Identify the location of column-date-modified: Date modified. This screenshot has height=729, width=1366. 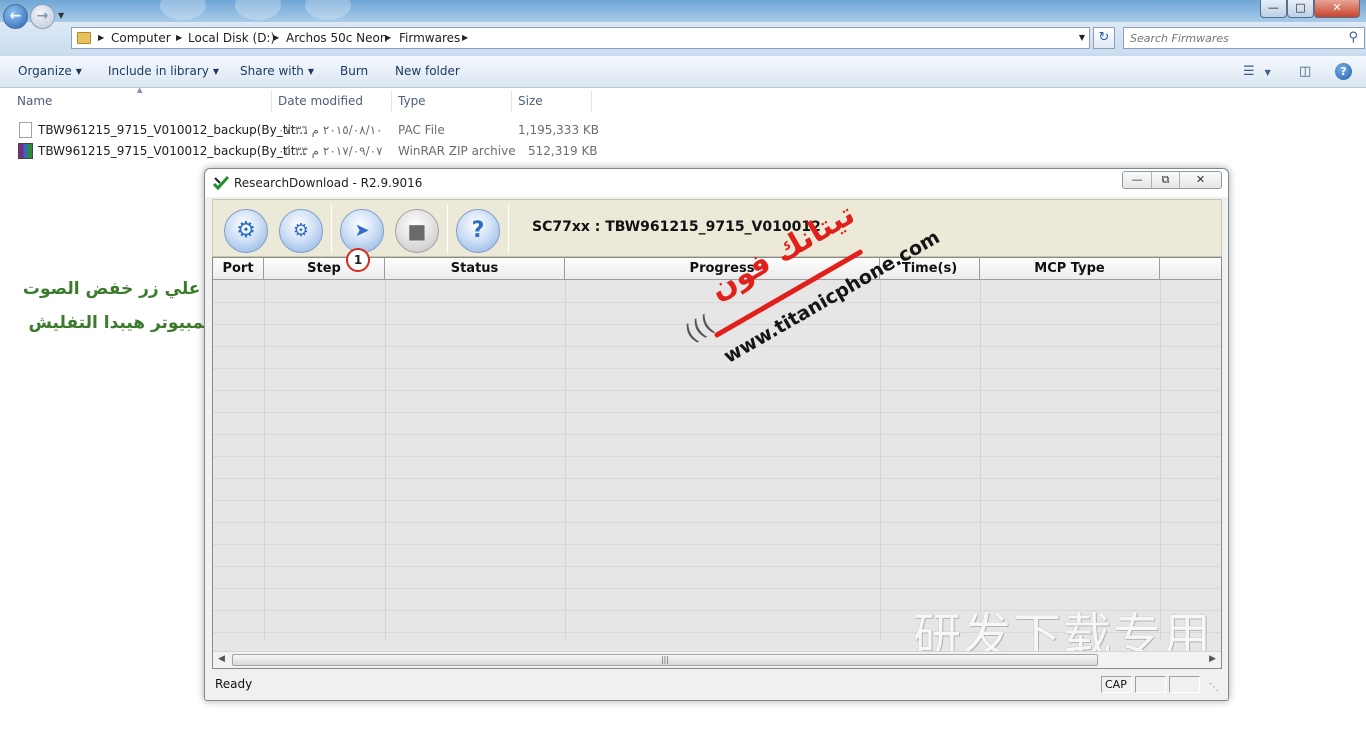
(320, 101).